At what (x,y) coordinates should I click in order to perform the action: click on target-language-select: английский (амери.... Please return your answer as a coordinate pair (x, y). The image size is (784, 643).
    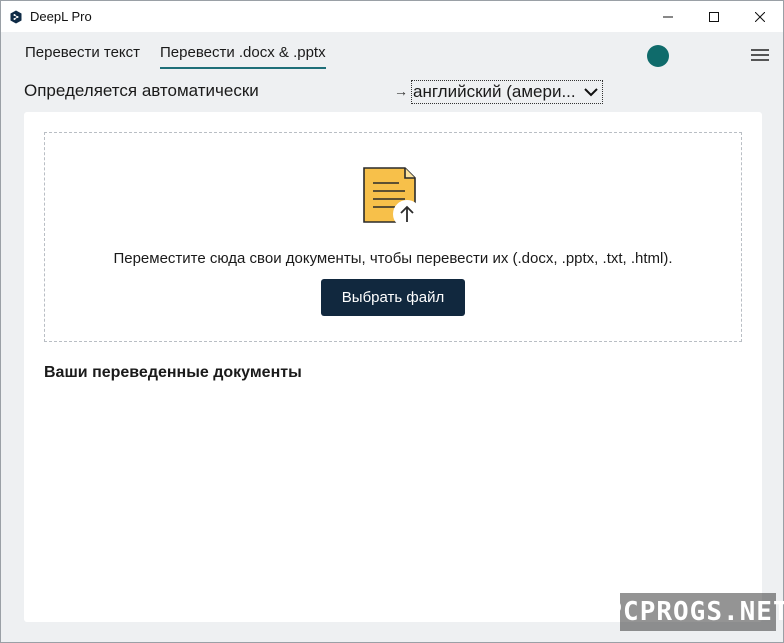
    Looking at the image, I should click on (507, 92).